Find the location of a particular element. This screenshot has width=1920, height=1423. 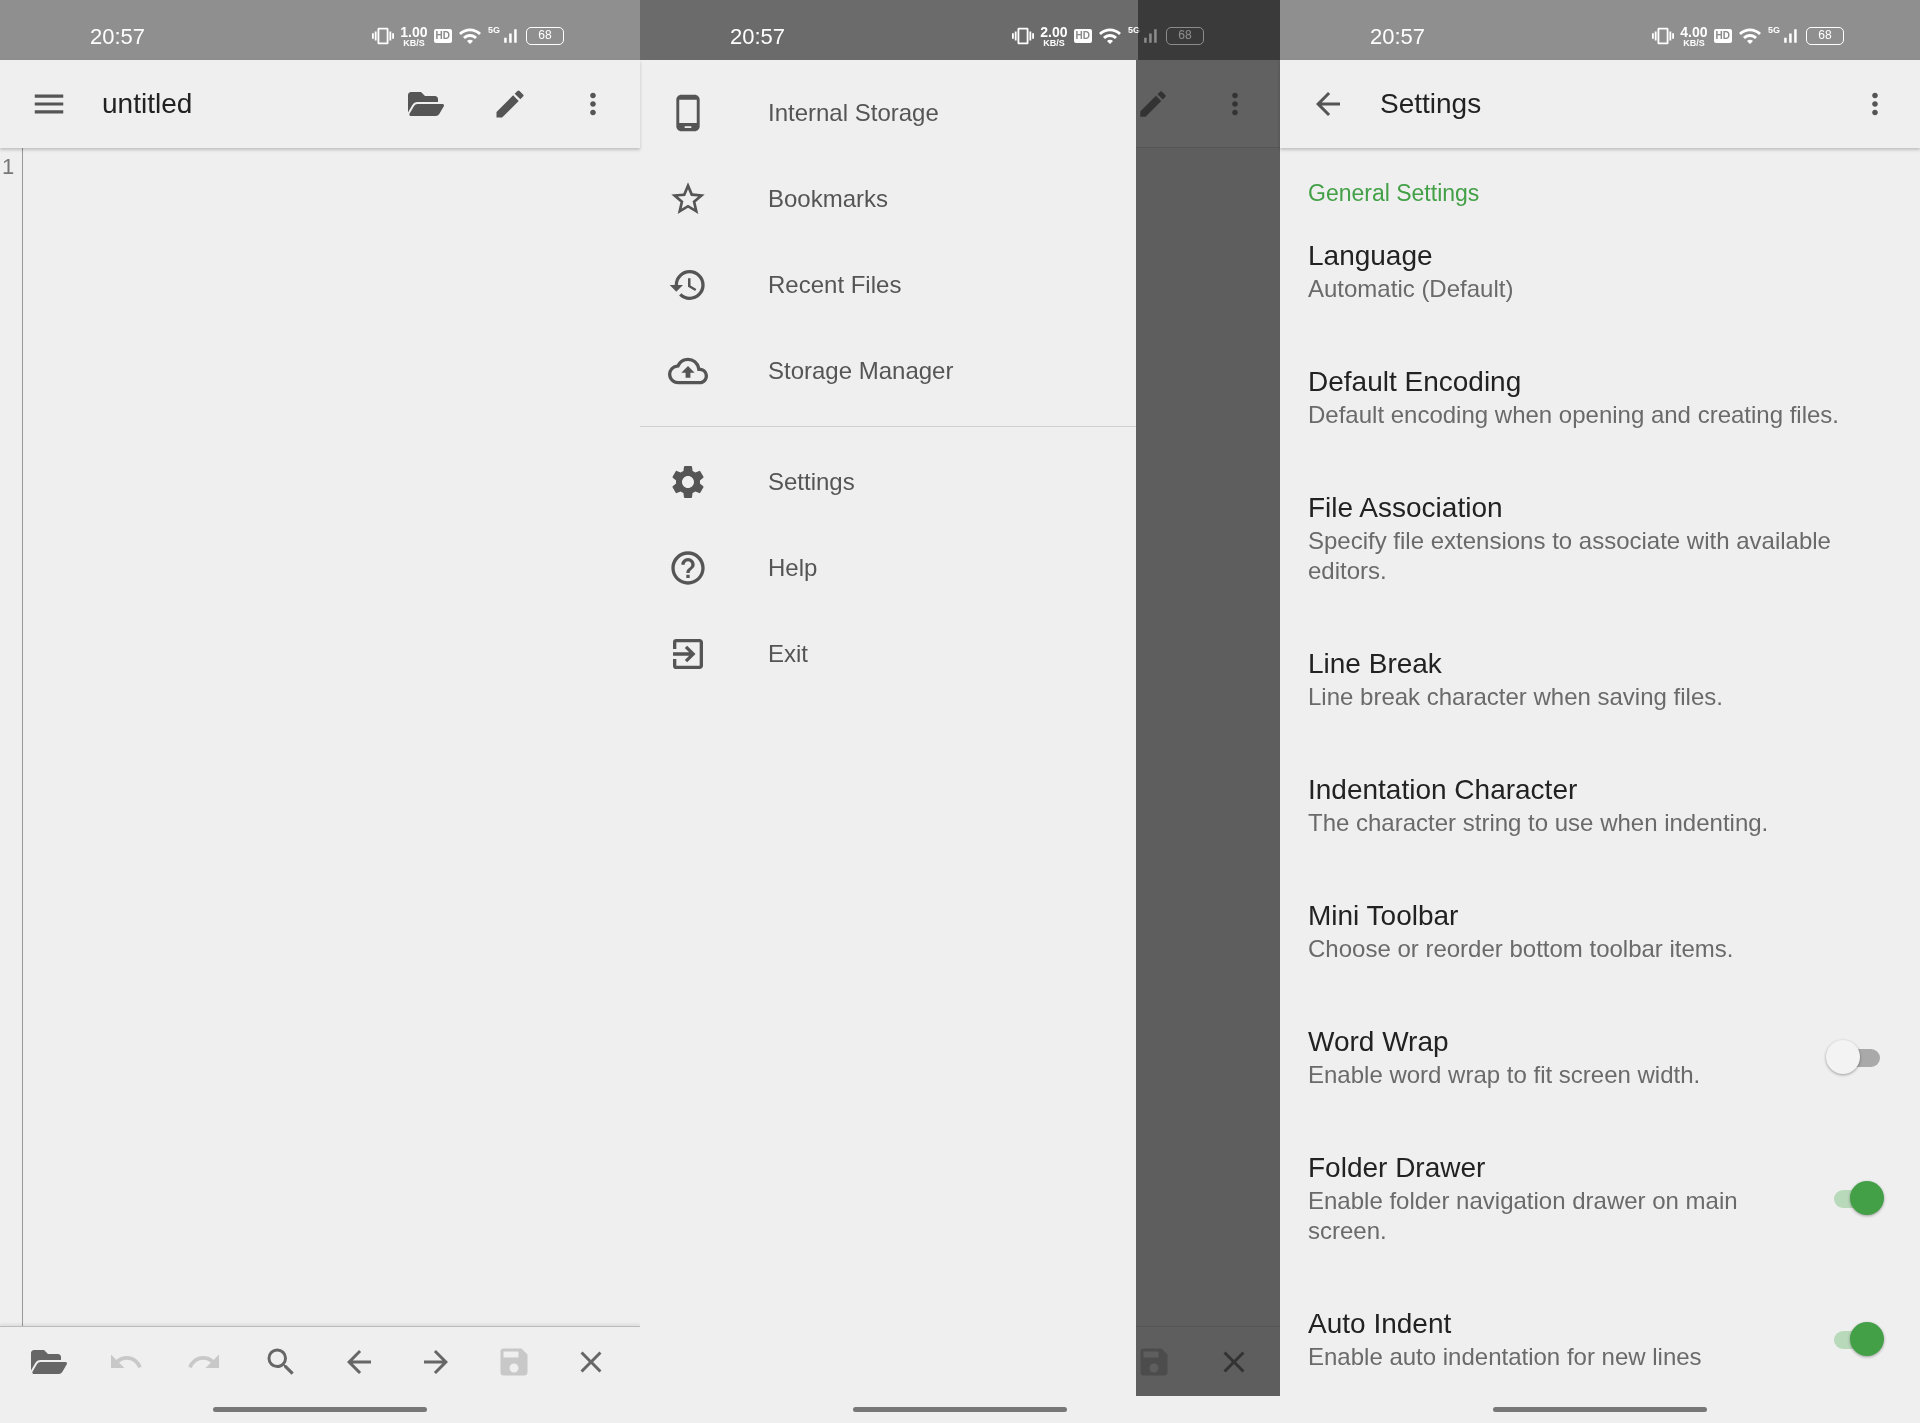

section-header: General Settings is located at coordinates (1394, 193).